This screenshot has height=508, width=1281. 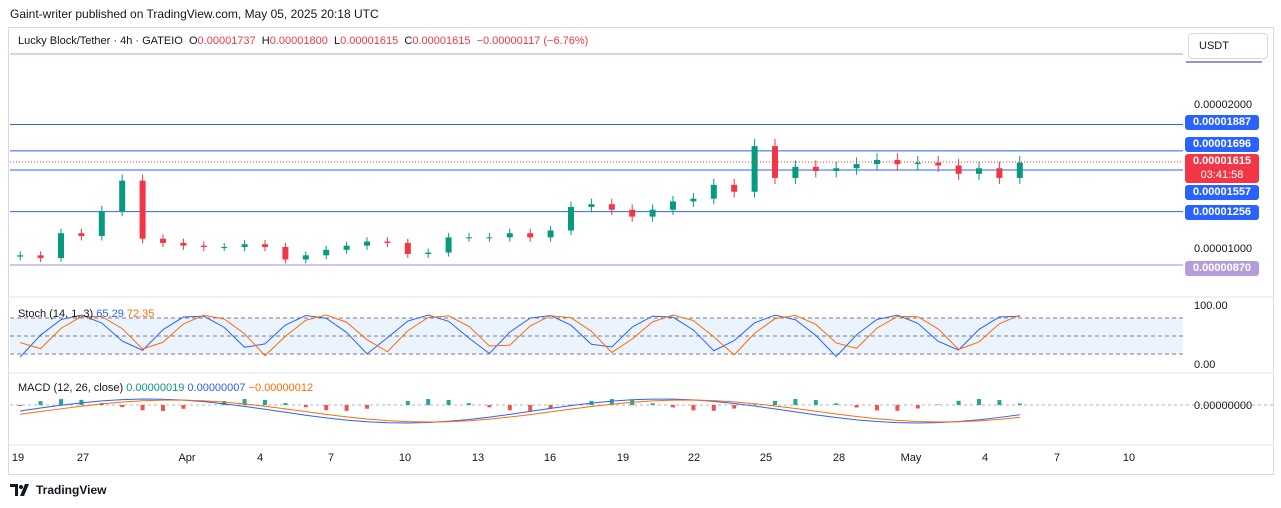 What do you see at coordinates (550, 458) in the screenshot?
I see `x-tick-label: 16` at bounding box center [550, 458].